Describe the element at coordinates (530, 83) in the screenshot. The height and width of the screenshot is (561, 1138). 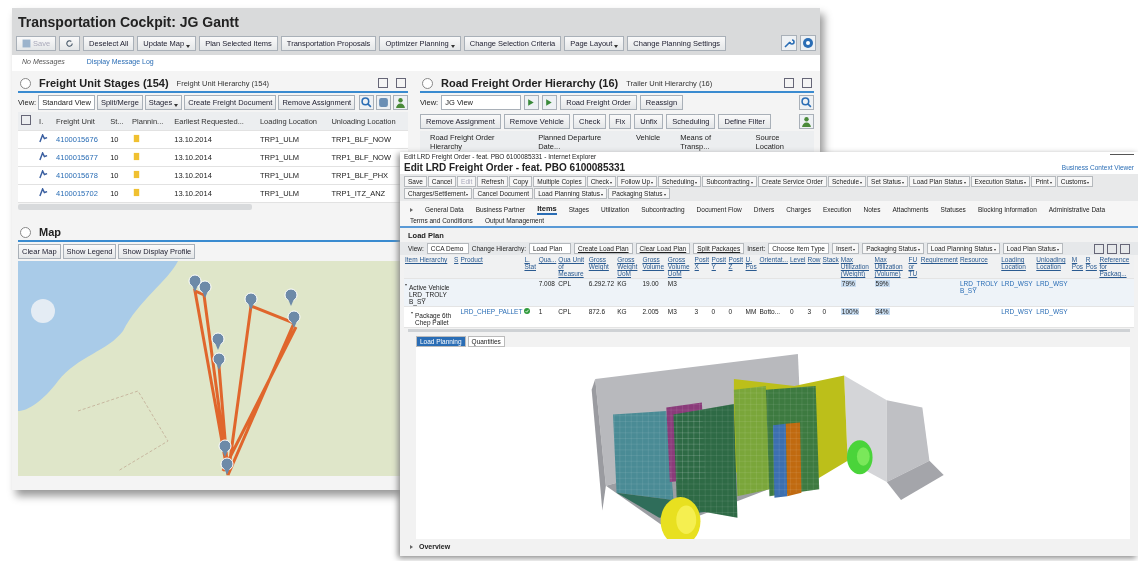
I see `panel-title: Road Freight Order Hierarchy (16)` at that location.